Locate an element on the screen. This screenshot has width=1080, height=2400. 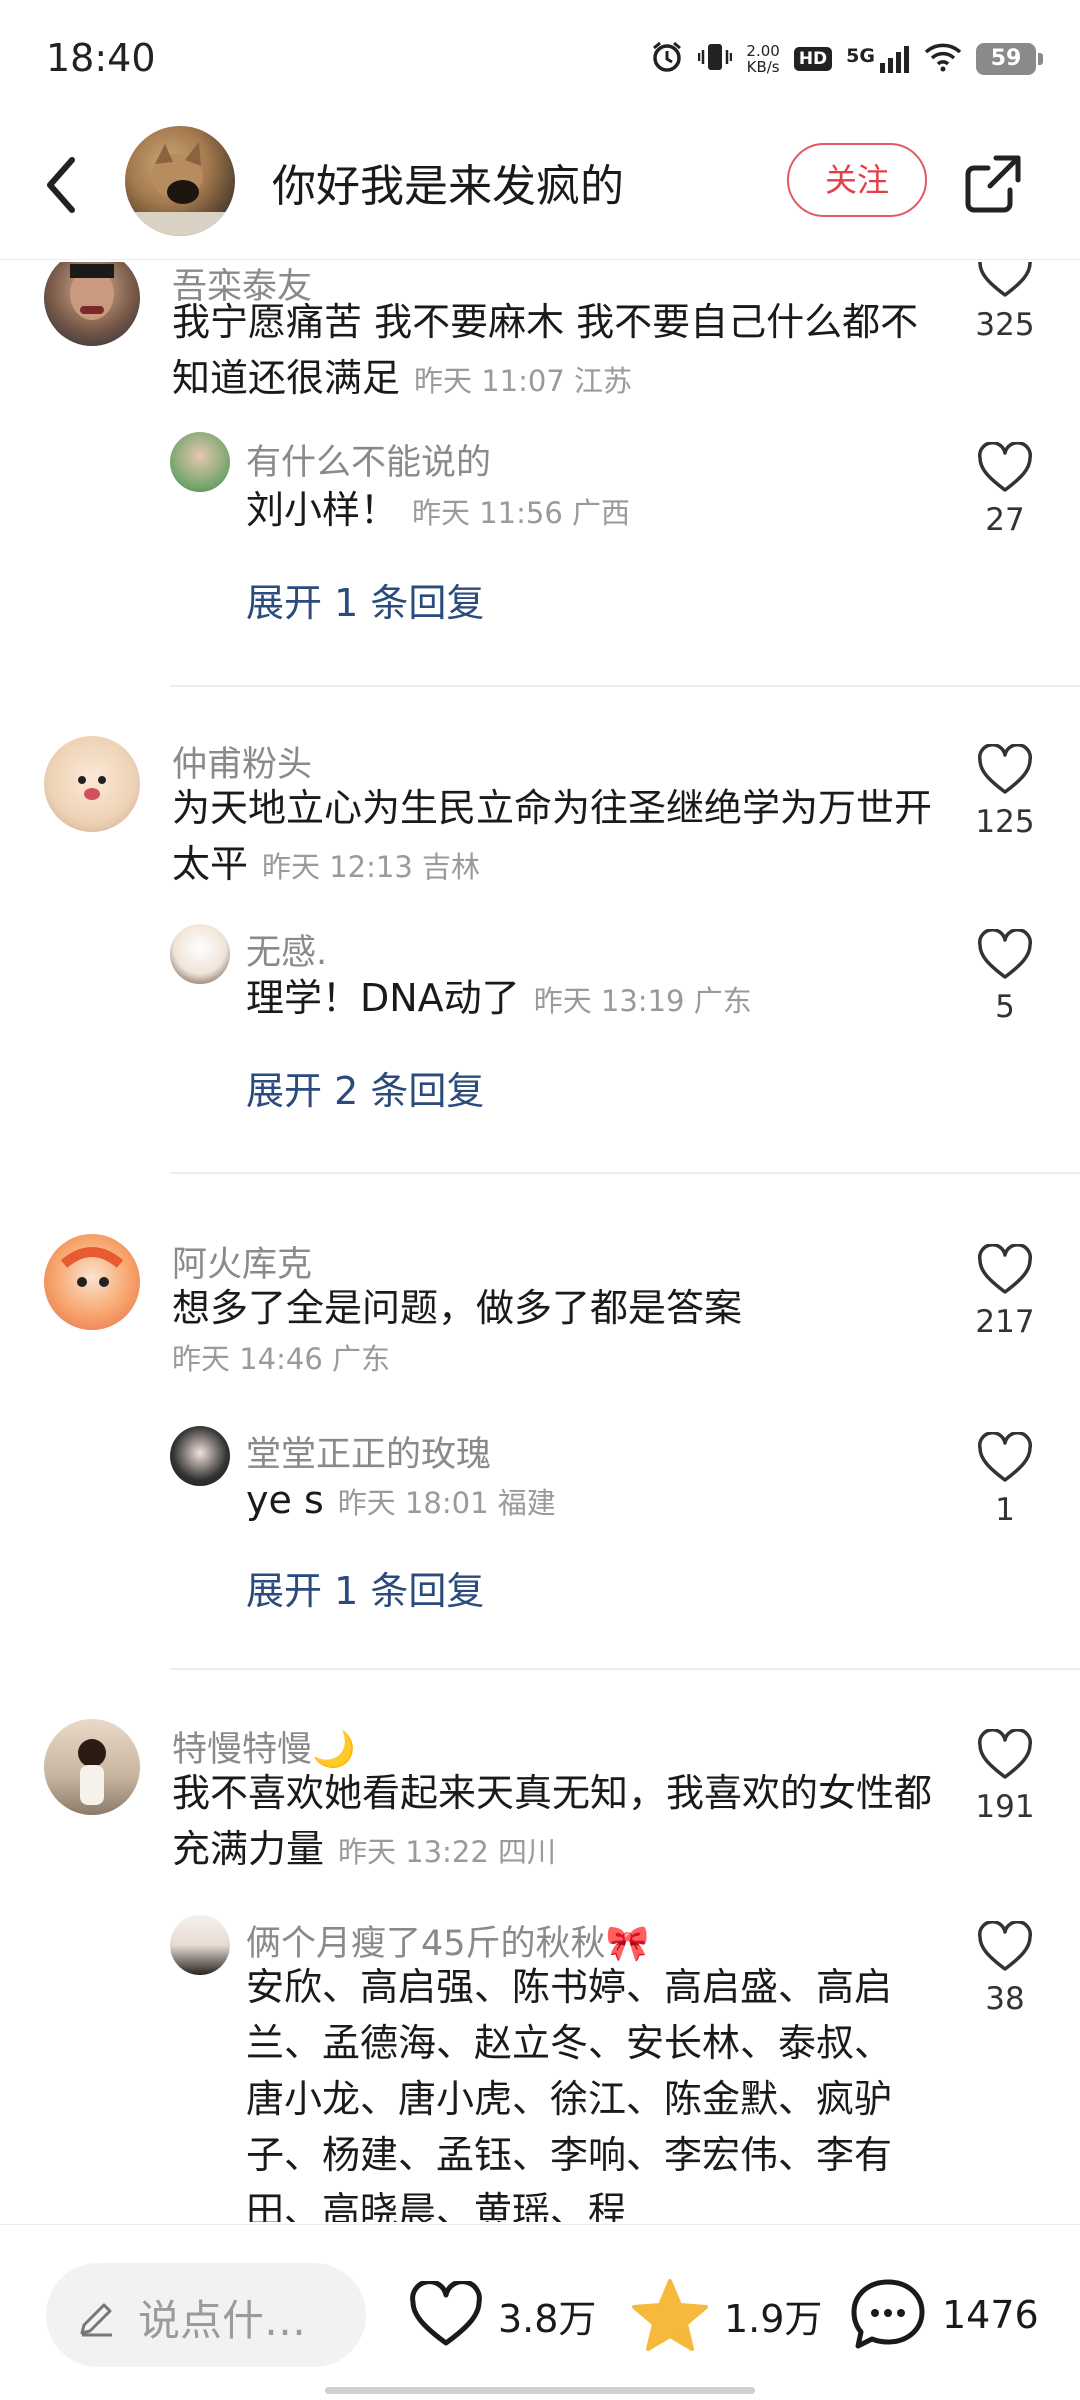
comment-count: 1476 is located at coordinates (990, 2315).